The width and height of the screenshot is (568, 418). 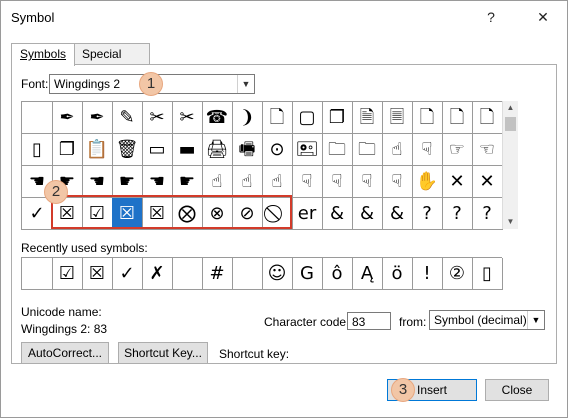 I want to click on recent-symbol-cell: G, so click(x=307, y=274).